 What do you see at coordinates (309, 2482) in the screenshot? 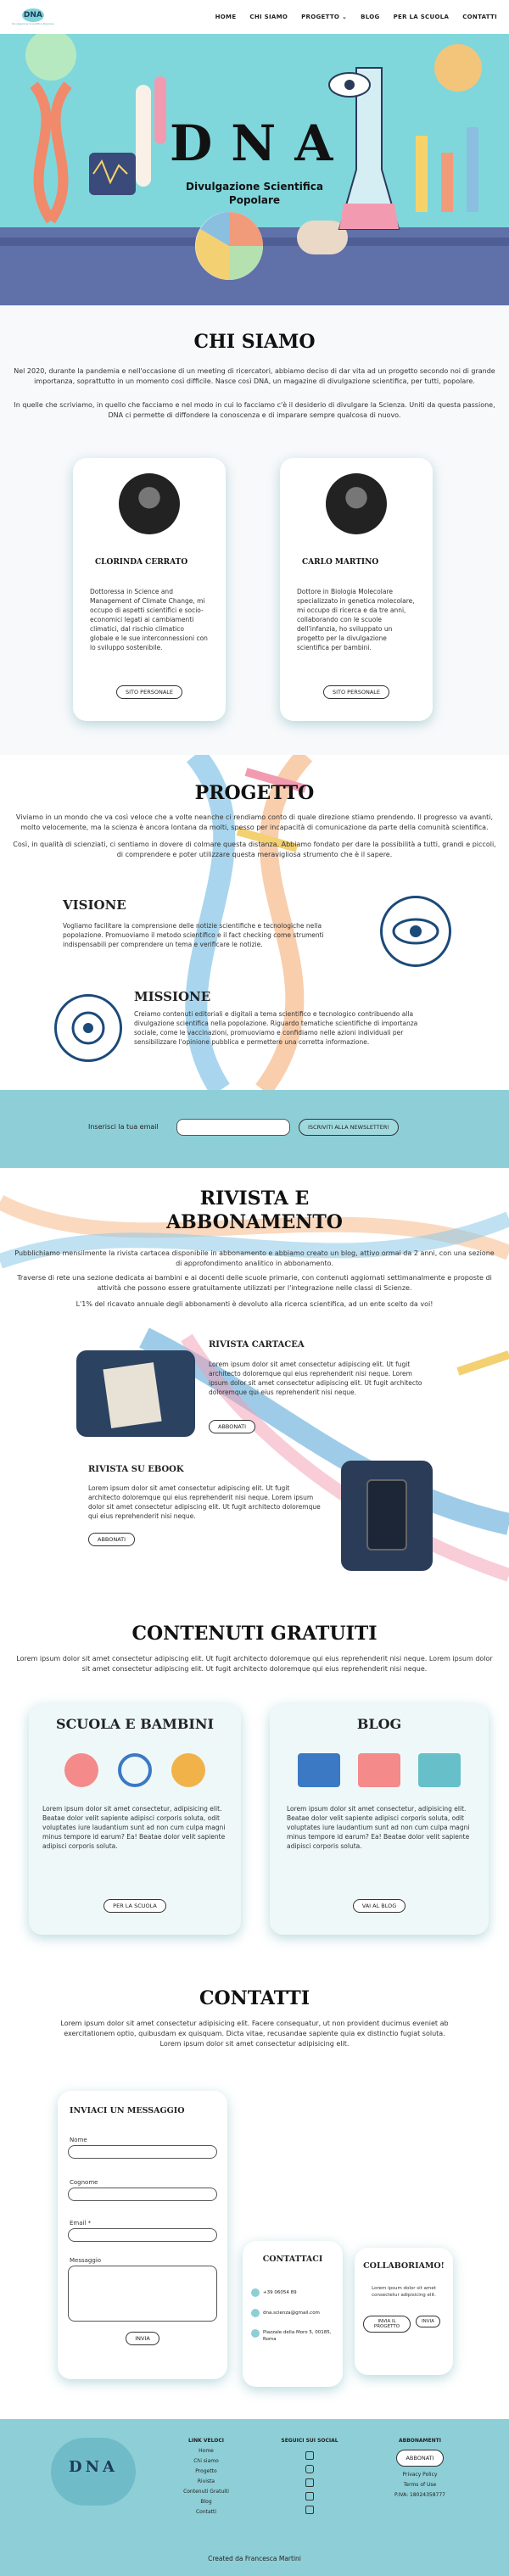
I see `twitter-icon` at bounding box center [309, 2482].